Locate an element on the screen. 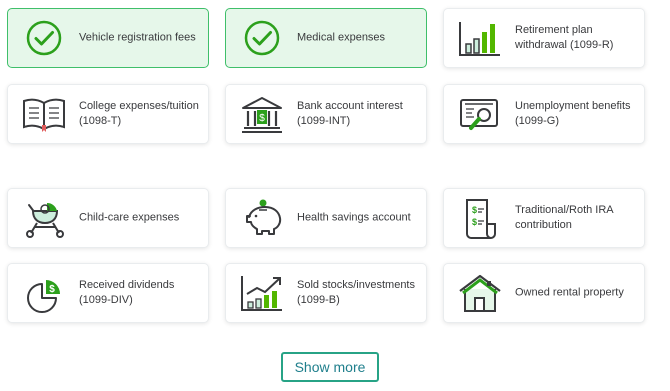  bank-icon: $ is located at coordinates (262, 114).